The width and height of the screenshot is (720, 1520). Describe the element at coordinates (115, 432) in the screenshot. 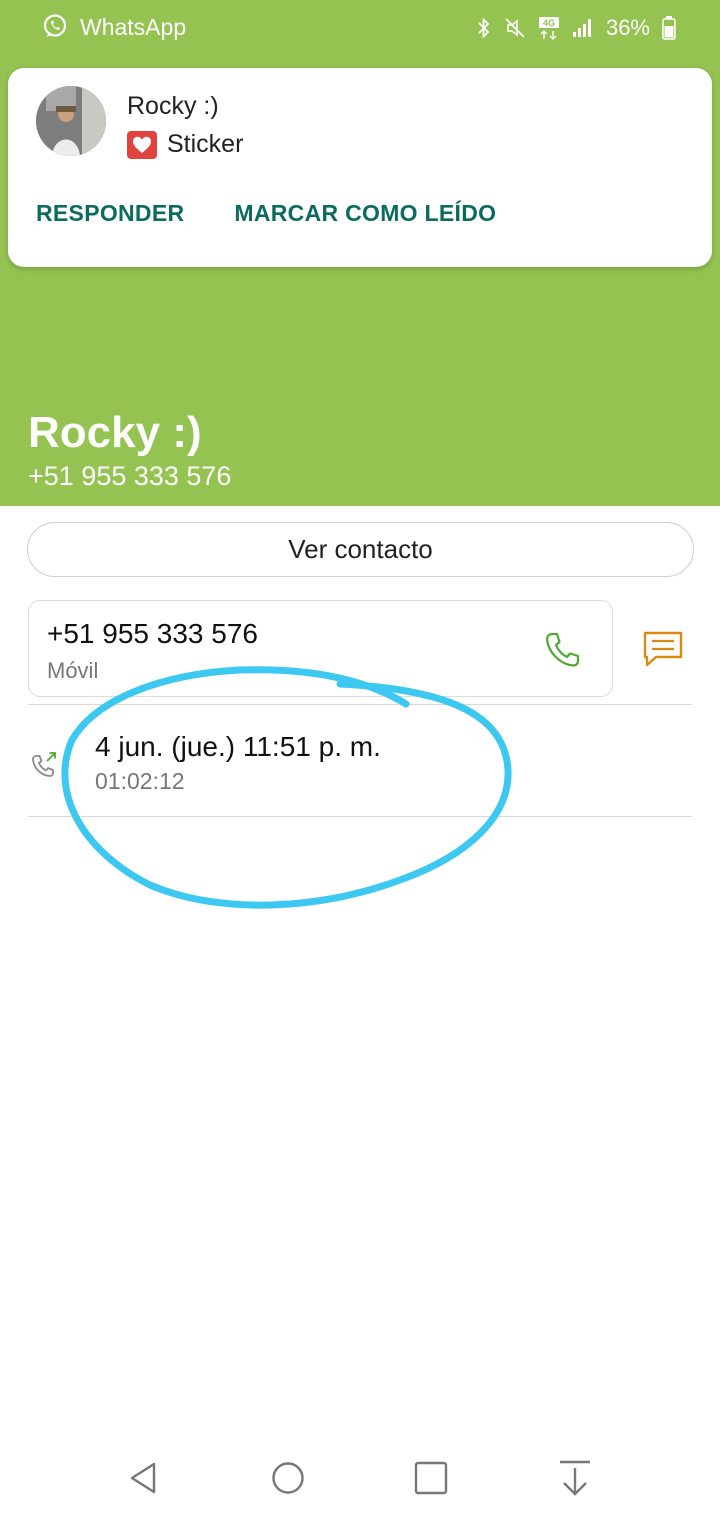

I see `contact-name: Rocky :)` at that location.